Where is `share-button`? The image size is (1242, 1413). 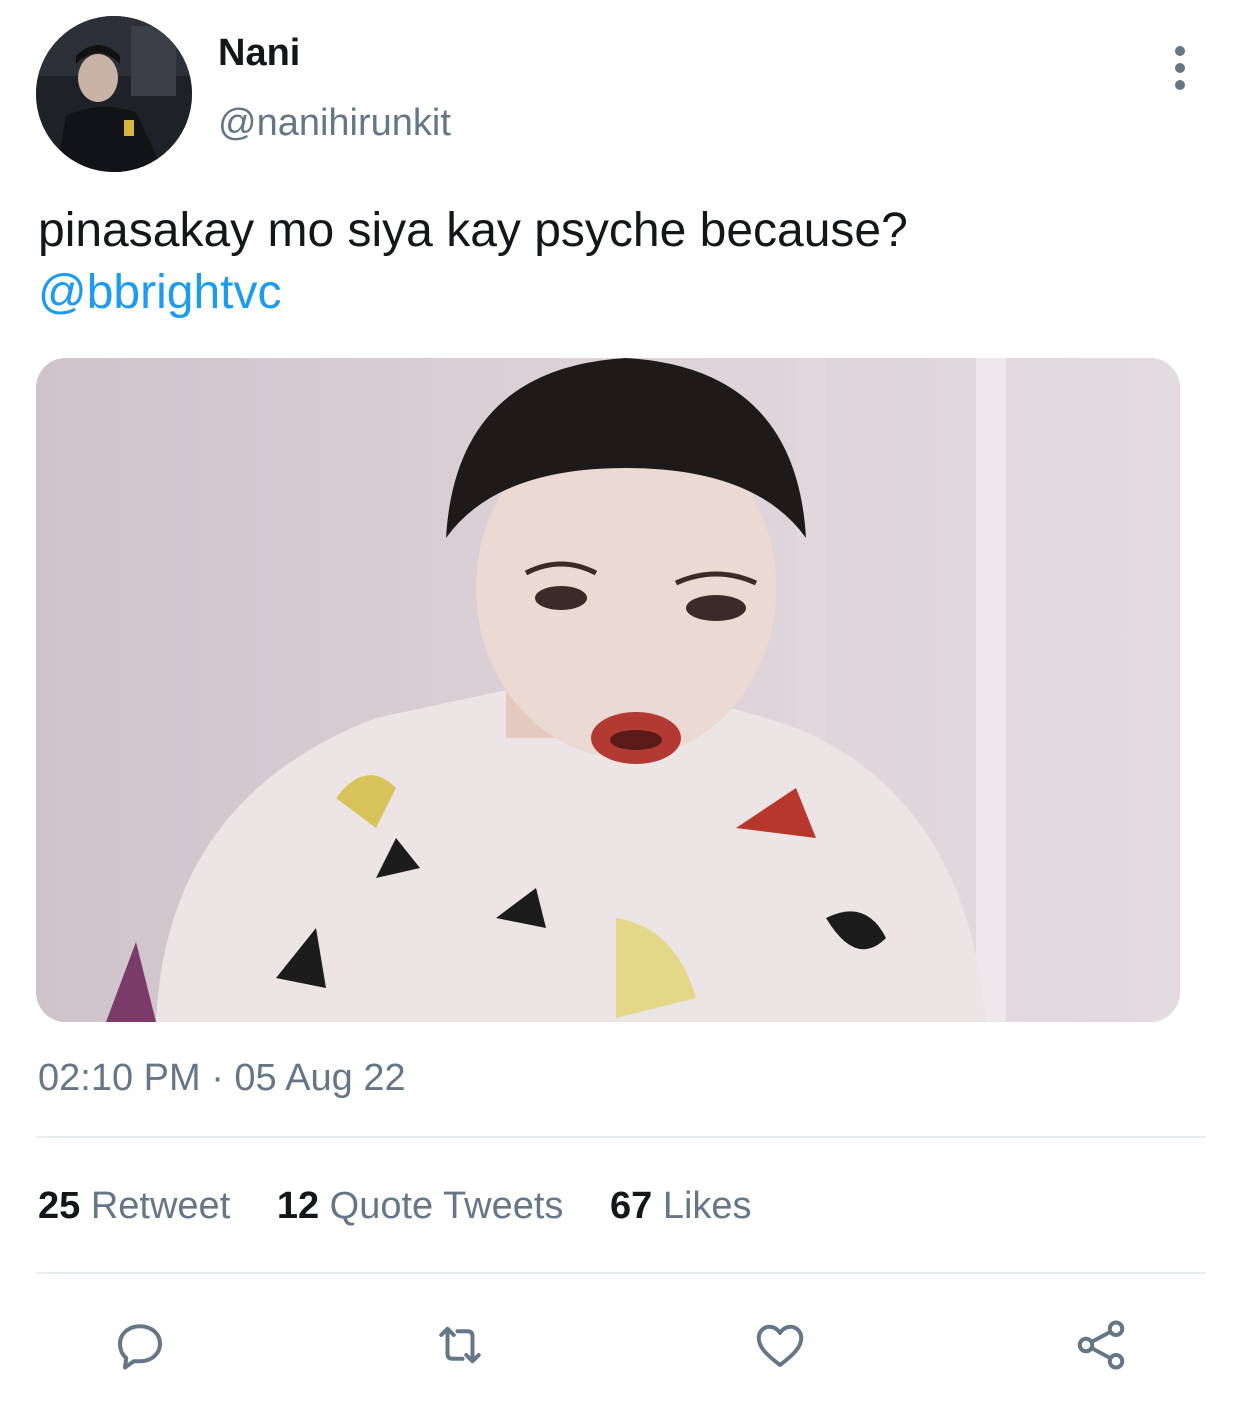
share-button is located at coordinates (1101, 1345).